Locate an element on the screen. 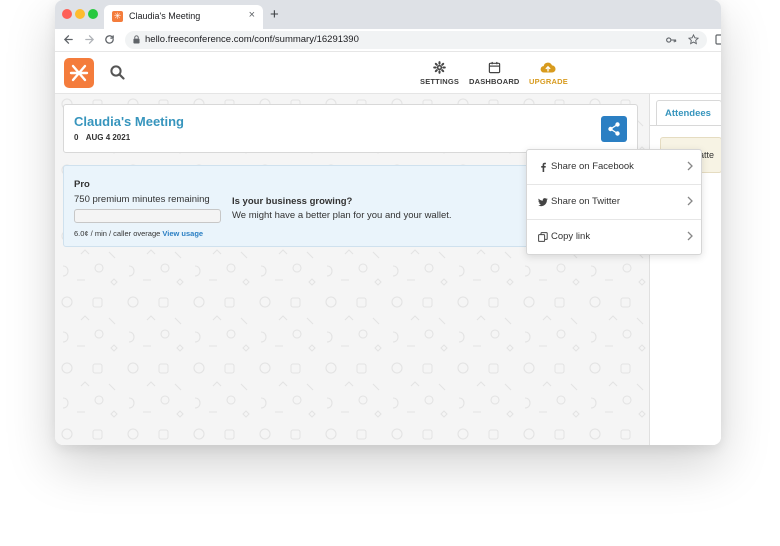 This screenshot has width=780, height=546. copy-link-label: Copy link is located at coordinates (571, 236).